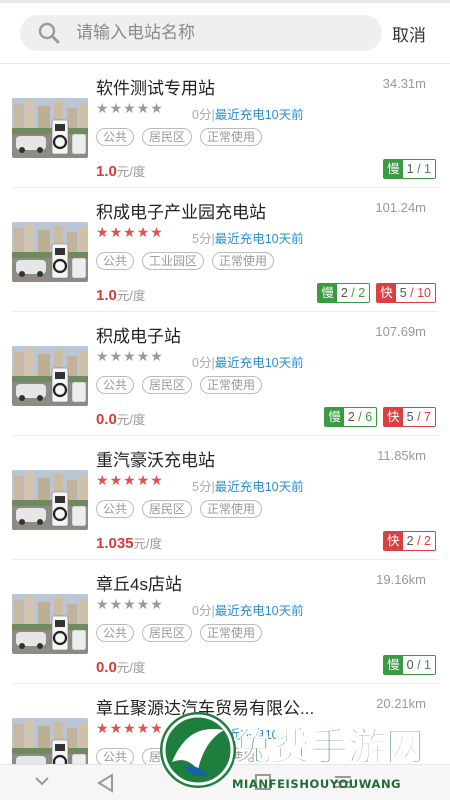 The image size is (450, 800). Describe the element at coordinates (106, 783) in the screenshot. I see `back-triangle-icon` at that location.